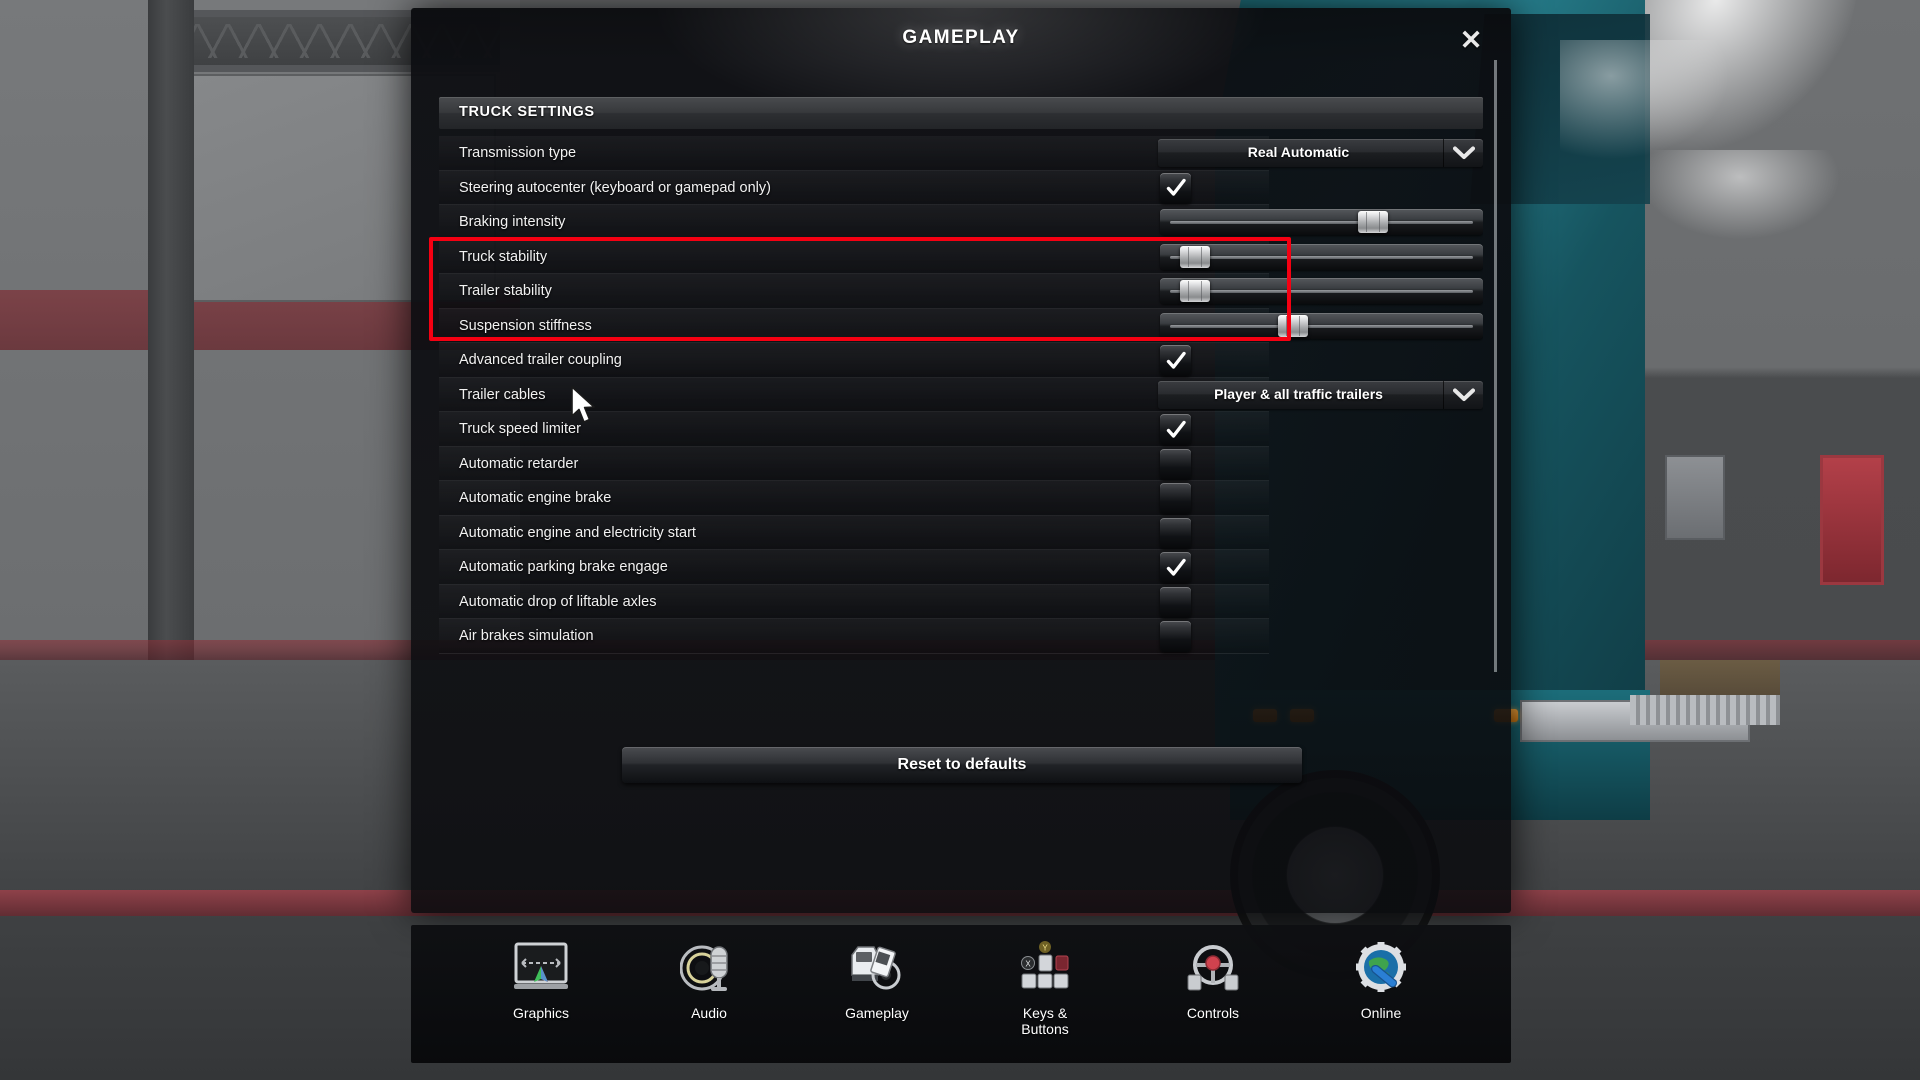 Image resolution: width=1920 pixels, height=1080 pixels. Describe the element at coordinates (877, 1013) in the screenshot. I see `tab-label: Gameplay` at that location.